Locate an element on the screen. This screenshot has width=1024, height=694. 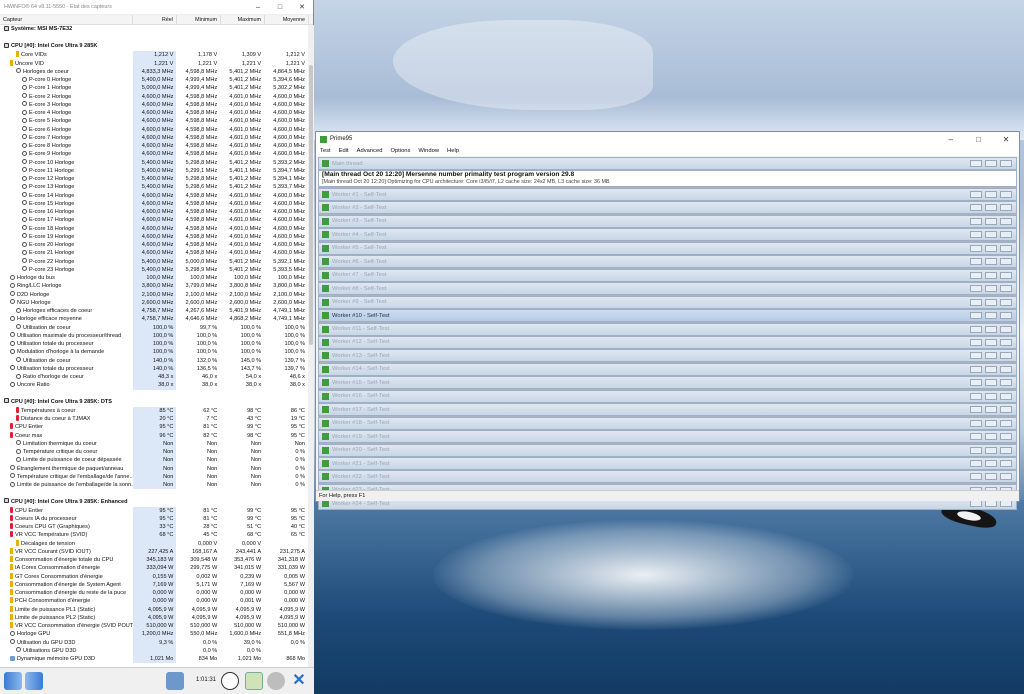
worker-window: Worker #19 - Self-Test is located at coordinates (667, 437).